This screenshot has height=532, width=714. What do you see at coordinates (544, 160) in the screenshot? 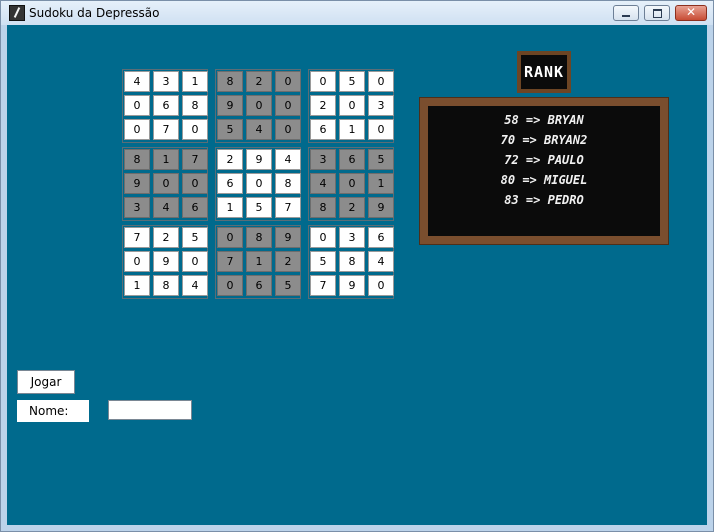
I see `rank-entry: 72 => PAULO` at bounding box center [544, 160].